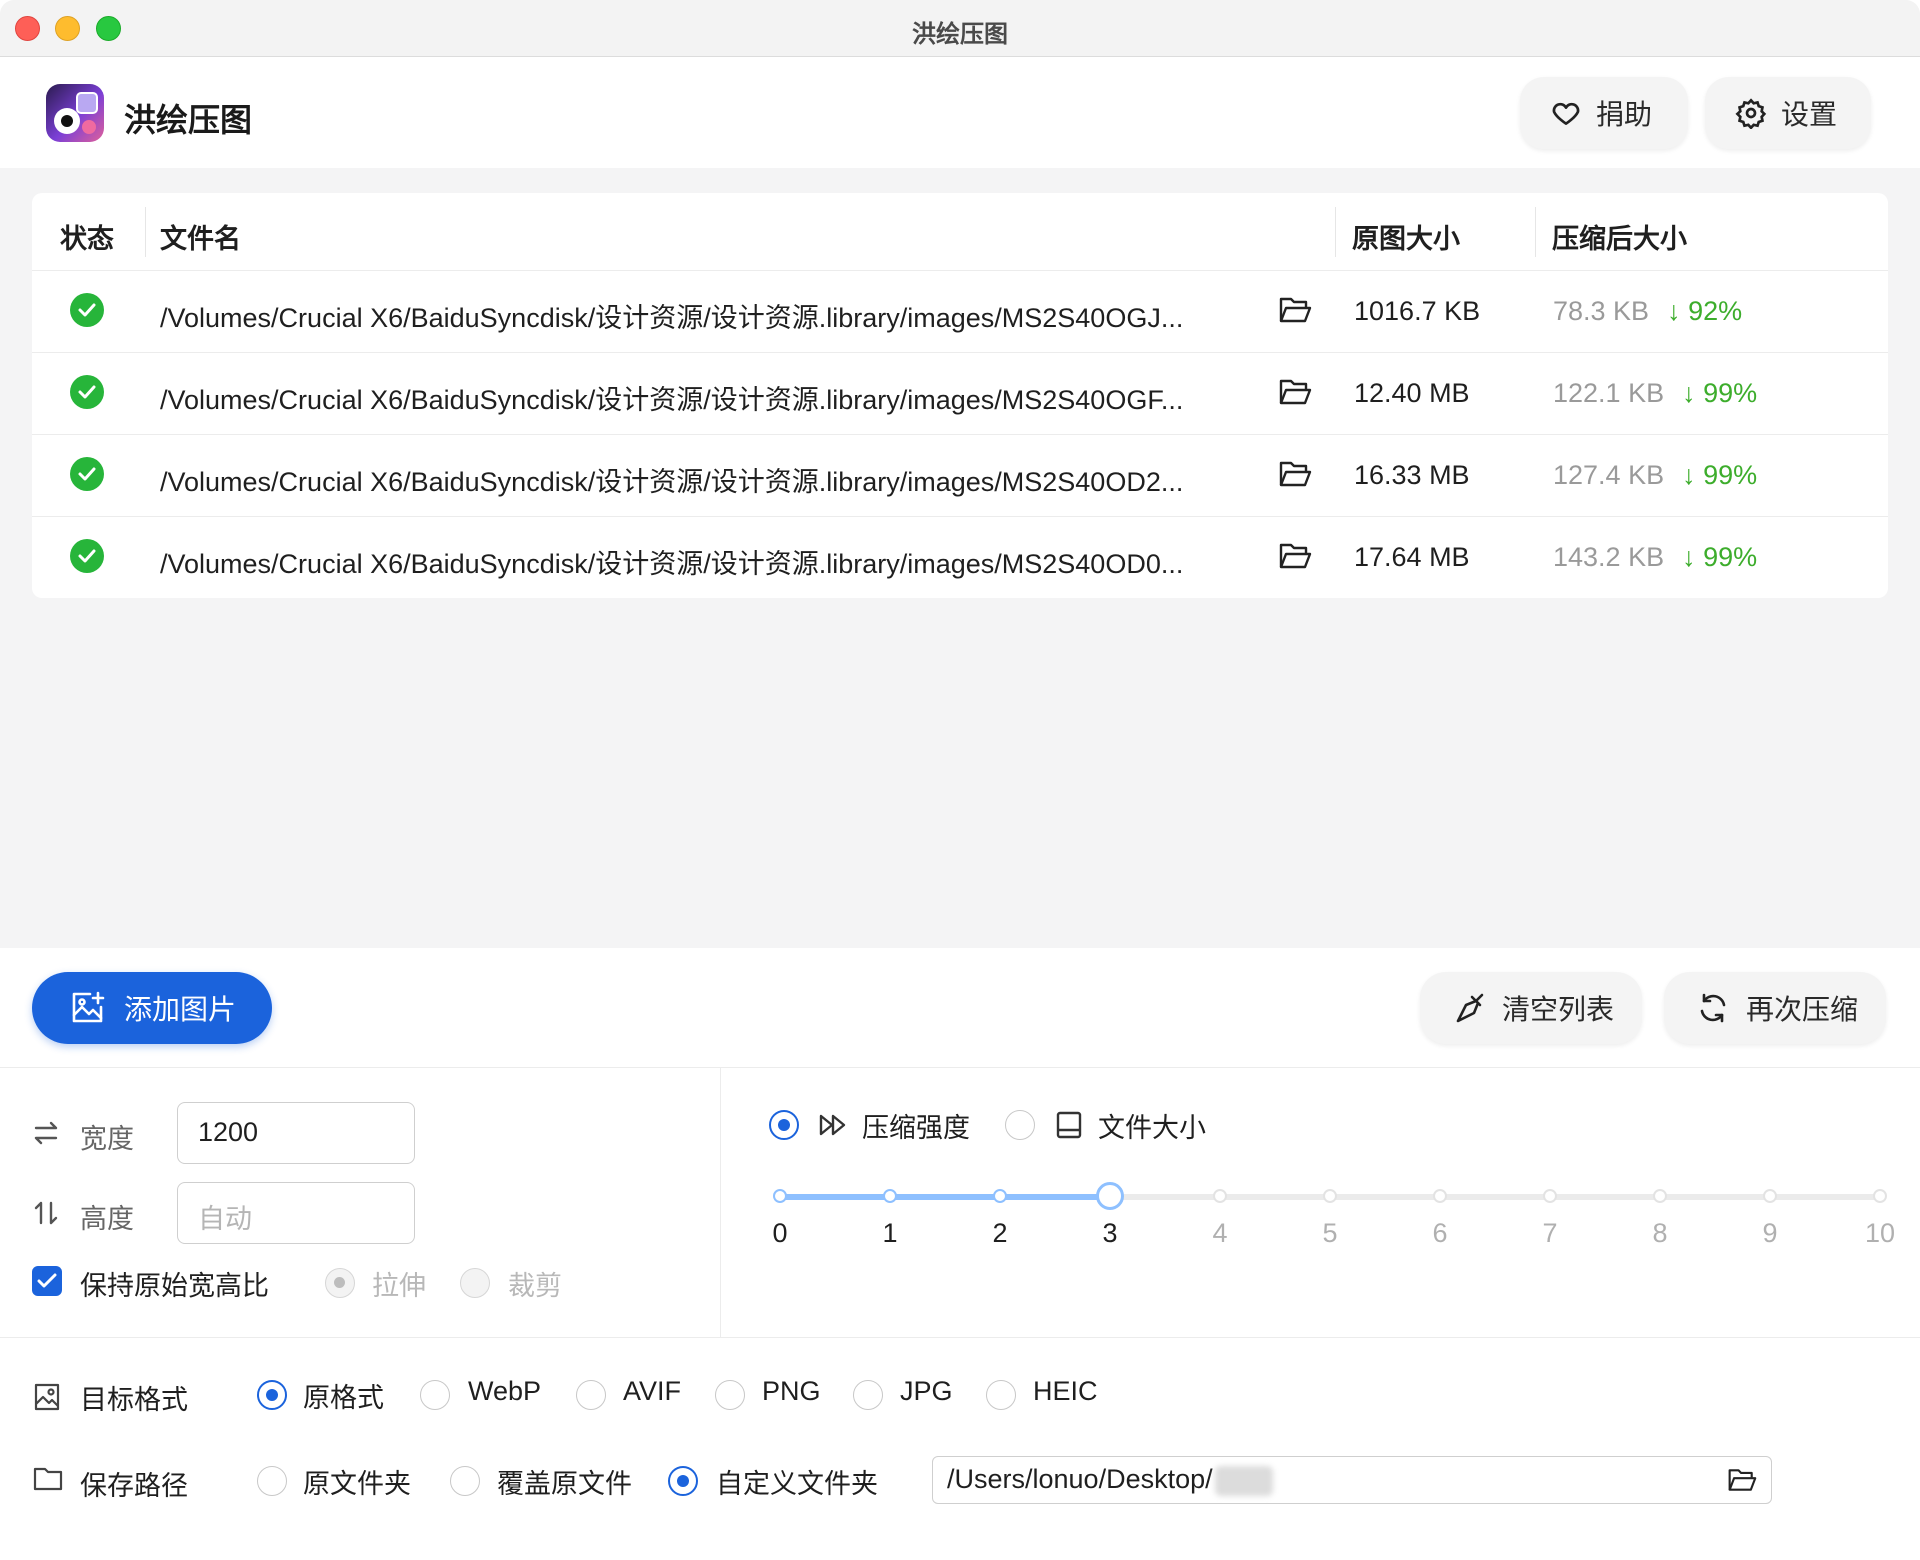 The height and width of the screenshot is (1560, 1920). I want to click on donate-button: 捐助, so click(1604, 113).